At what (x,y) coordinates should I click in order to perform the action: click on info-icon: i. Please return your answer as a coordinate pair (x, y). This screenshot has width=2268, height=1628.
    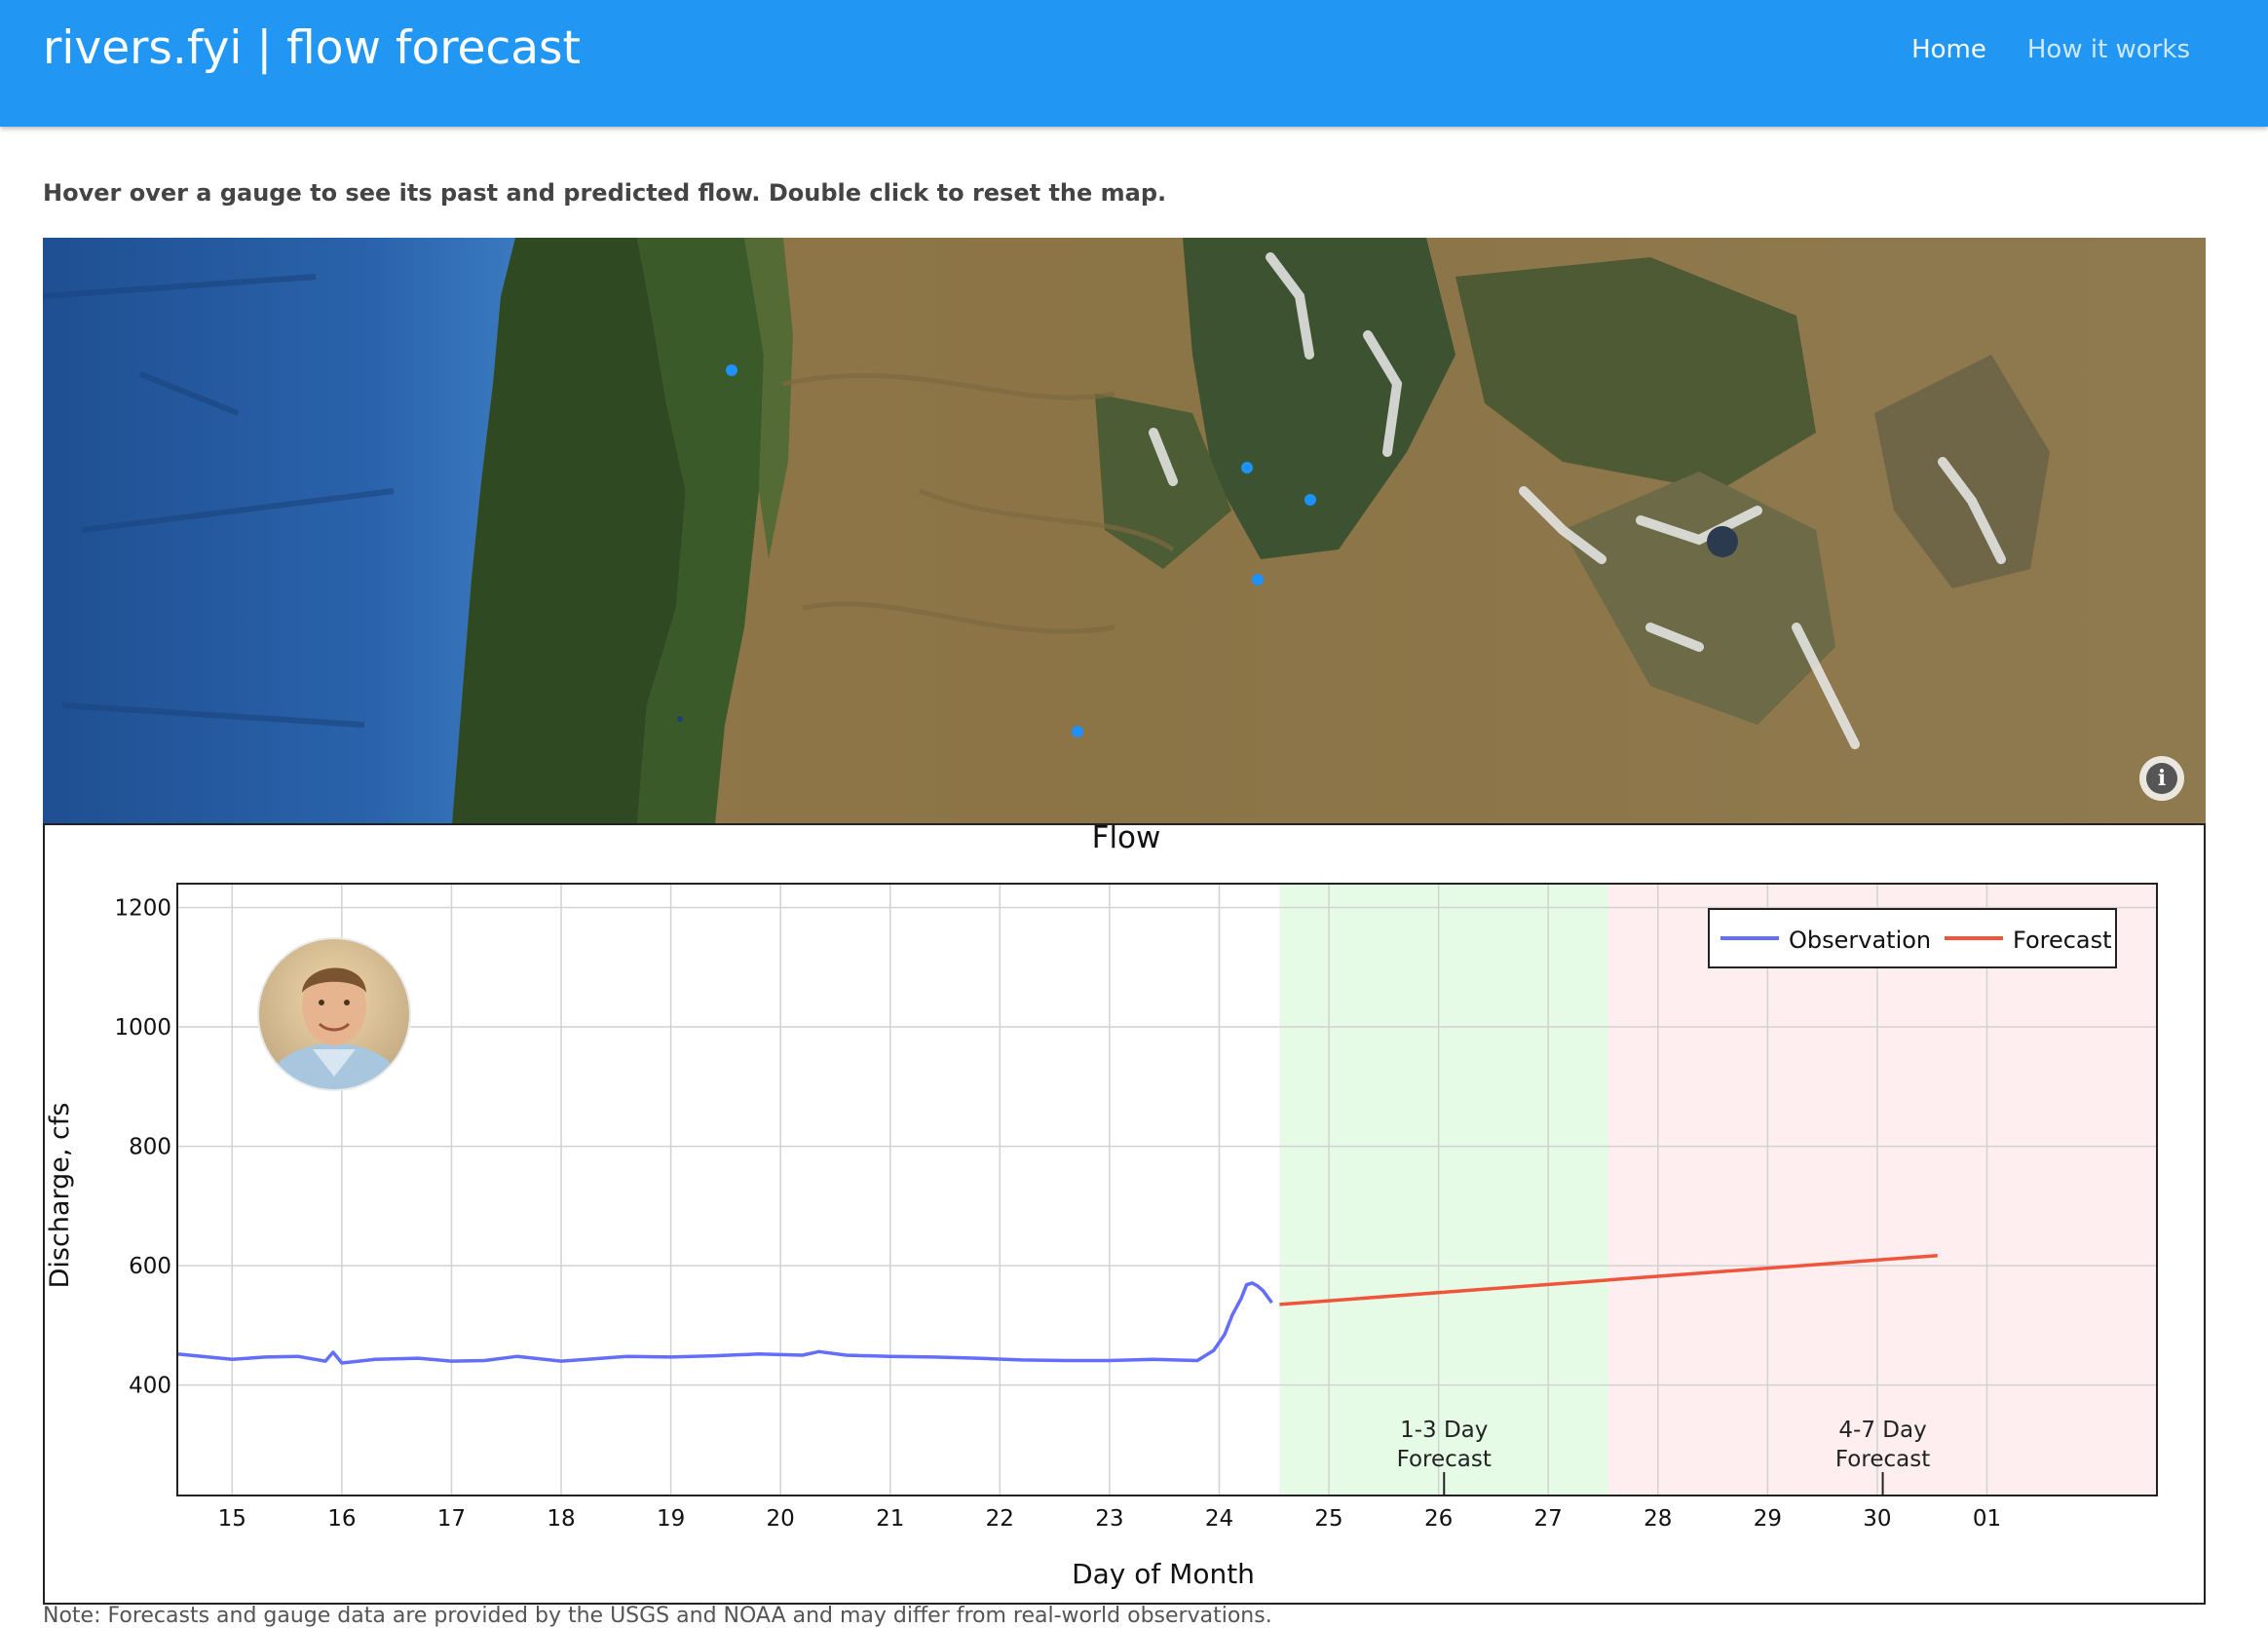
    Looking at the image, I should click on (2161, 778).